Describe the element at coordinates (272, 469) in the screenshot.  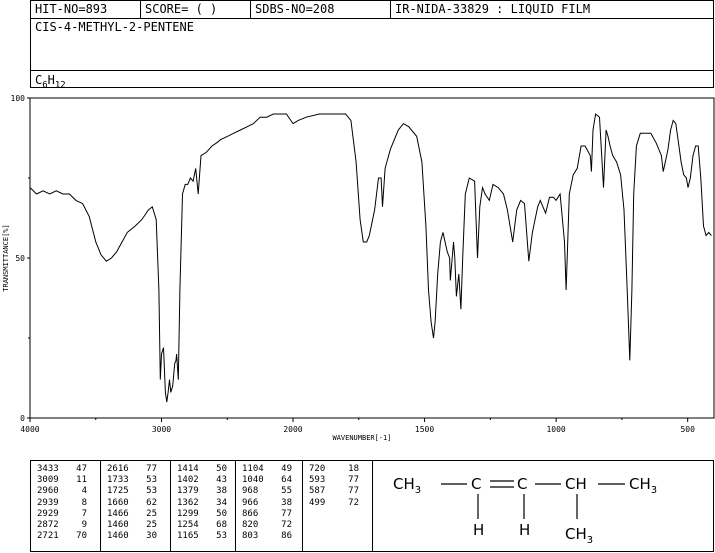
I see `peak-row: 1104 49` at that location.